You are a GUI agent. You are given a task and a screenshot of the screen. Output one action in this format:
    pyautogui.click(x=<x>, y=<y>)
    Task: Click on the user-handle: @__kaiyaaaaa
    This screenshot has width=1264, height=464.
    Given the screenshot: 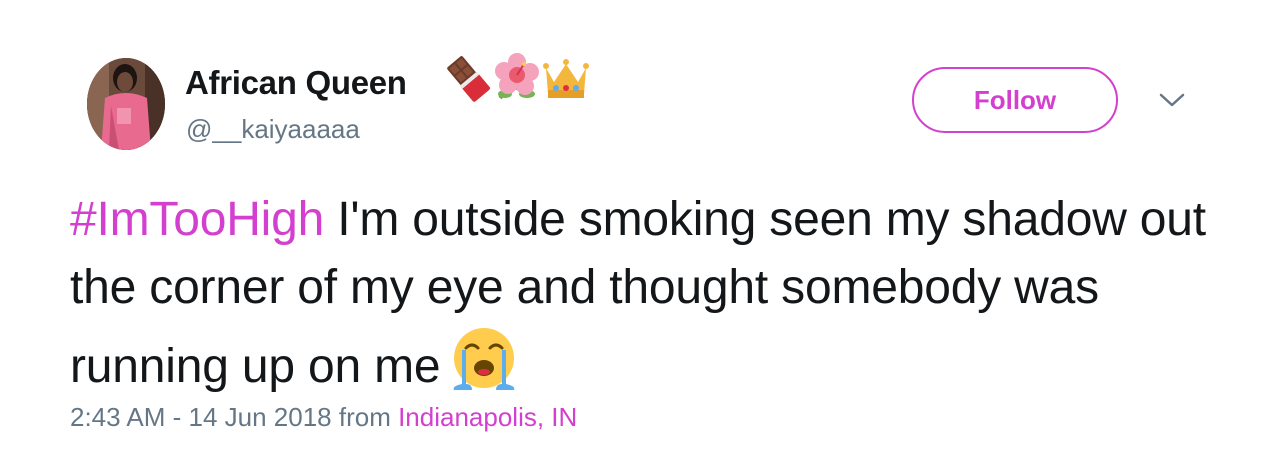 What is the action you would take?
    pyautogui.click(x=273, y=129)
    